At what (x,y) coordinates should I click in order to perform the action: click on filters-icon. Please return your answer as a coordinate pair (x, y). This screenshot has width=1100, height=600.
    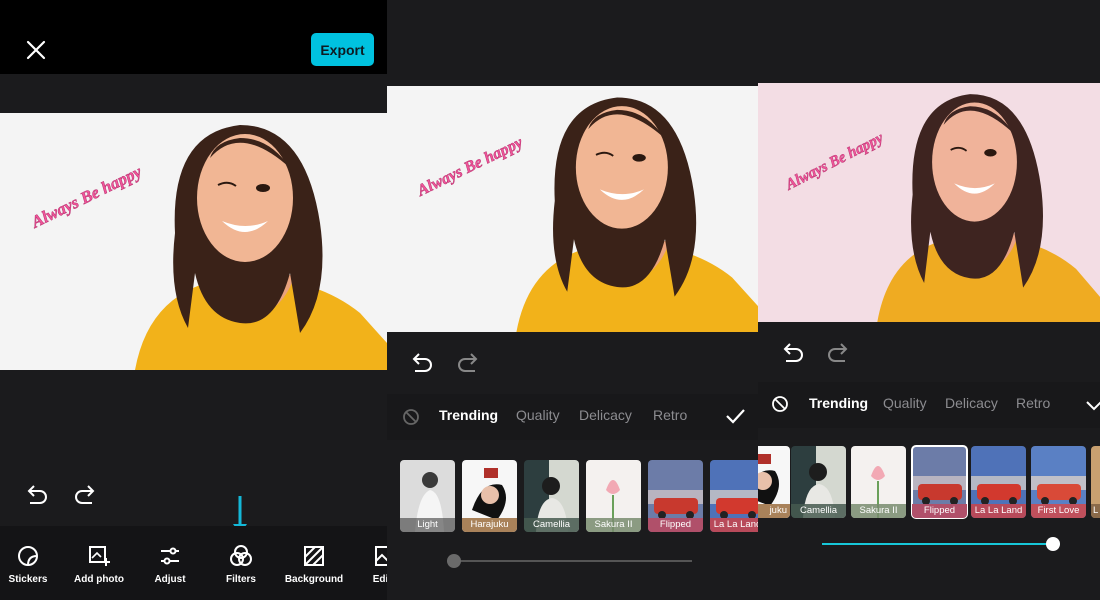
    Looking at the image, I should click on (241, 555).